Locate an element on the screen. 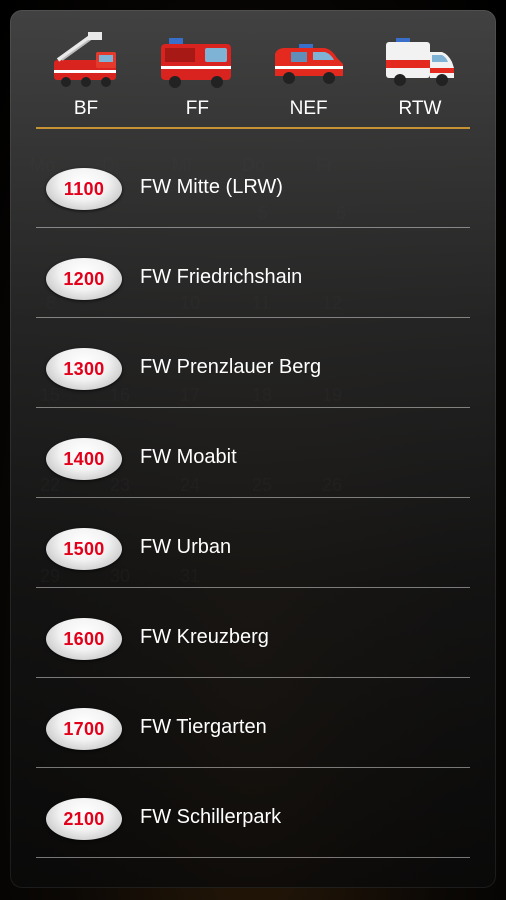  station-item-2100: 2100 FW Schillerpark is located at coordinates (253, 813).